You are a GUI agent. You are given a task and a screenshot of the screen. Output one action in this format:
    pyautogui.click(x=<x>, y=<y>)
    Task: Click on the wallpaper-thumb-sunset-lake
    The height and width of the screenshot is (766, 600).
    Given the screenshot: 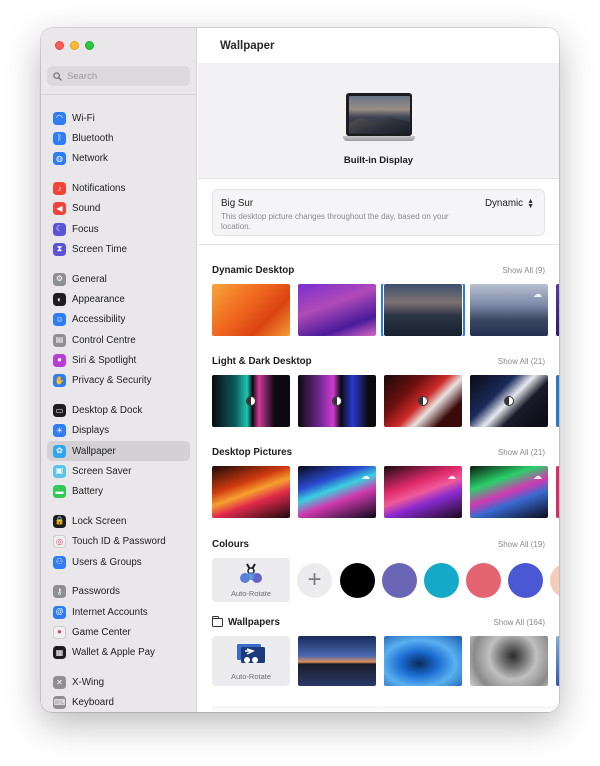 What is the action you would take?
    pyautogui.click(x=337, y=661)
    